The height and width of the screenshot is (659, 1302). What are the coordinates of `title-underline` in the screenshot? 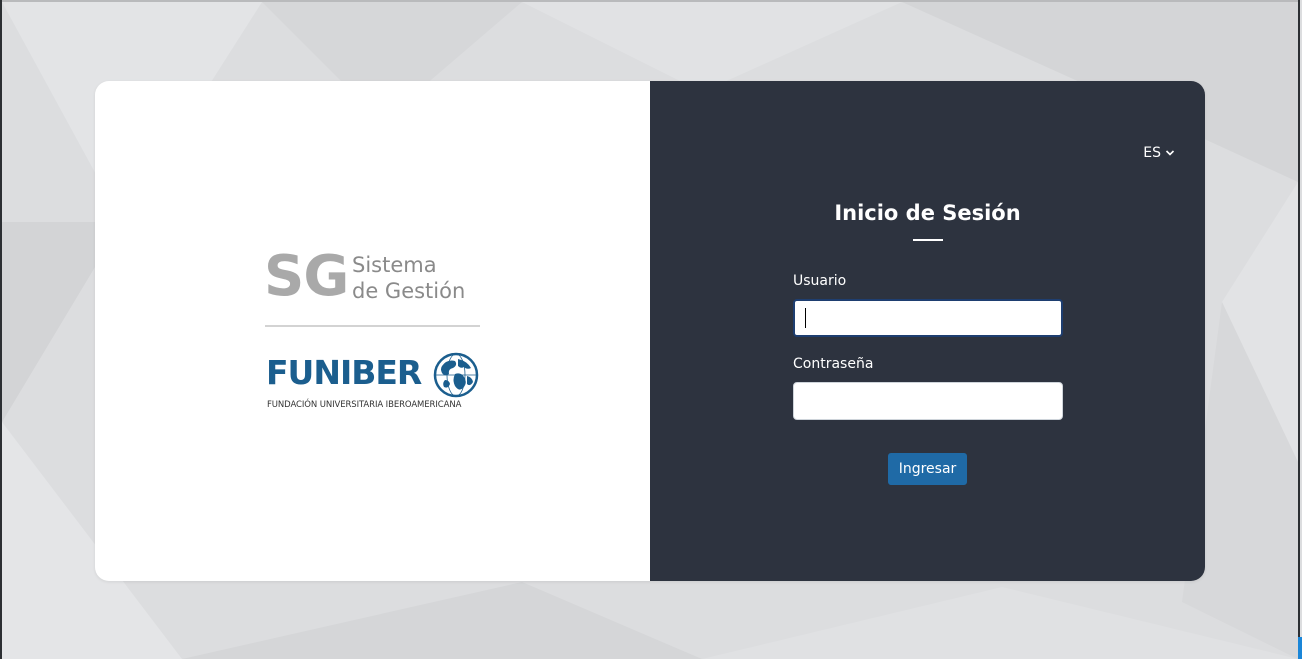 It's located at (928, 240).